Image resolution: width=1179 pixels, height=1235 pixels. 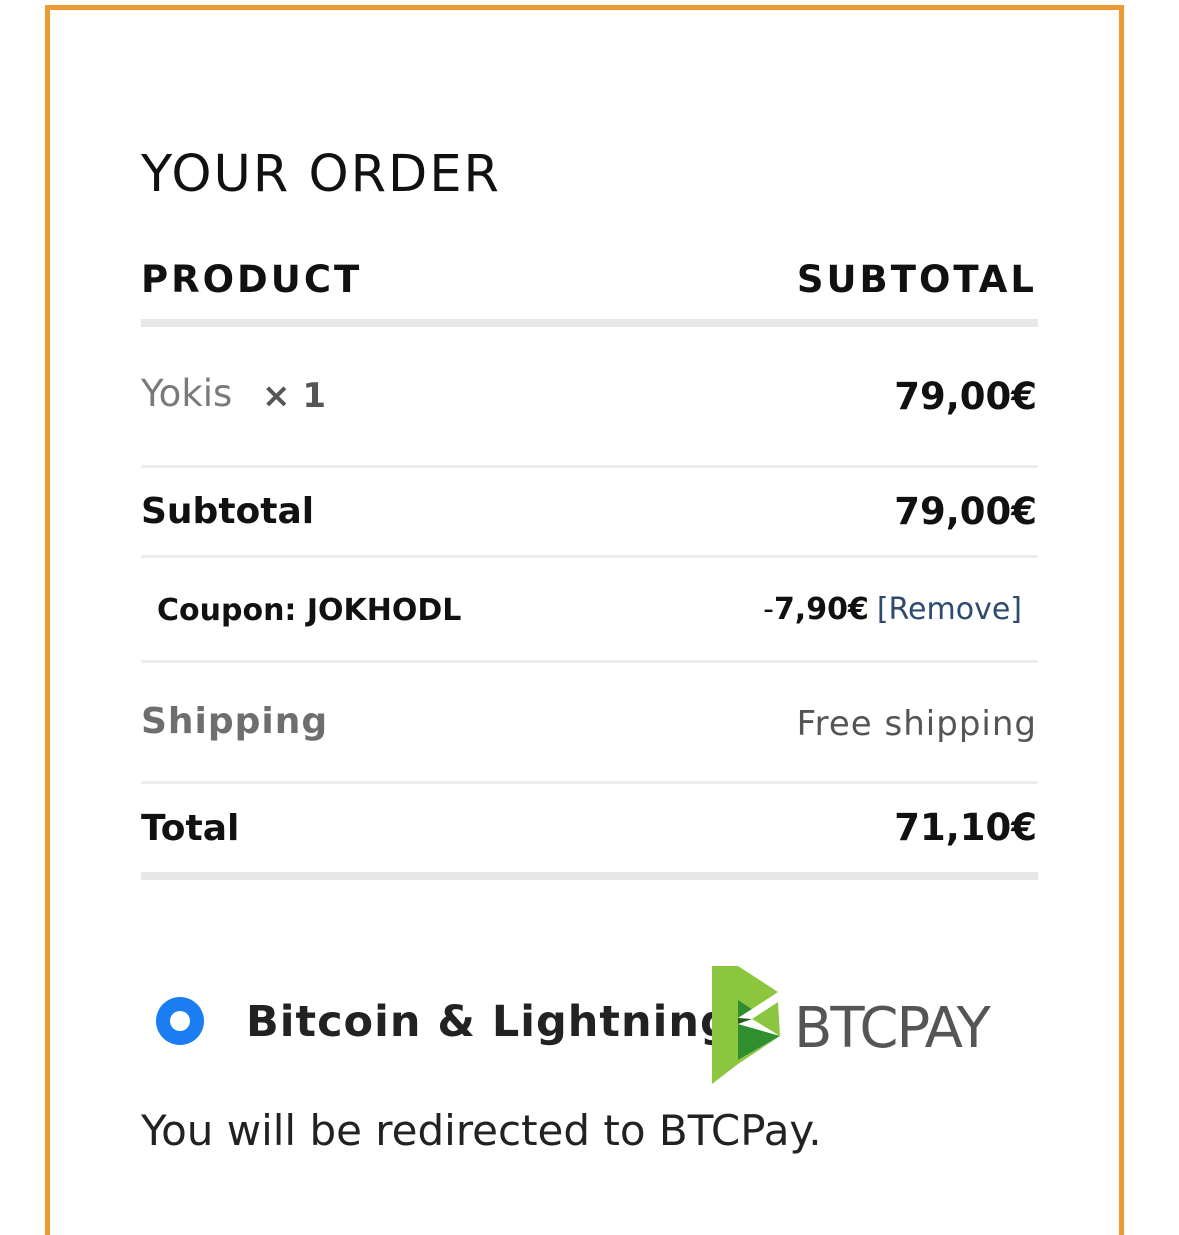 I want to click on header-divider, so click(x=589, y=323).